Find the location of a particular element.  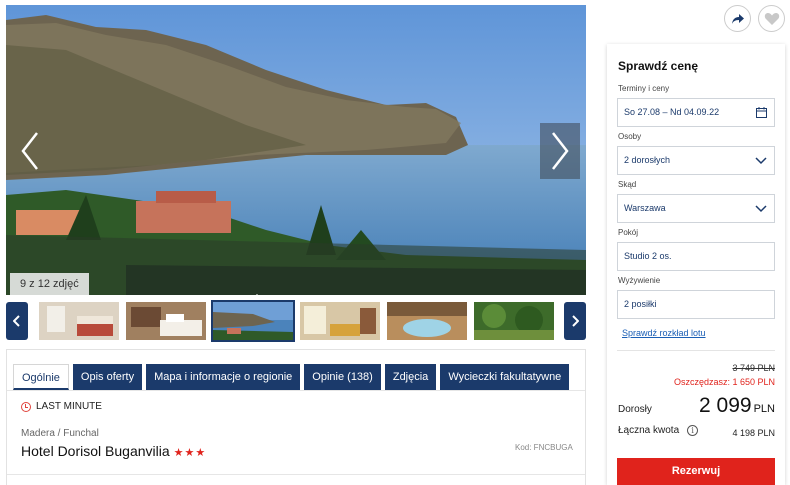

detail-divider is located at coordinates (296, 474).